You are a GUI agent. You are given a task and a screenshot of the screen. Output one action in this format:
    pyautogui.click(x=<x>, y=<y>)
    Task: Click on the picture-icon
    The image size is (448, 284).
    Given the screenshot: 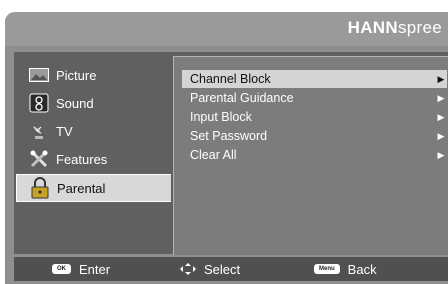 What is the action you would take?
    pyautogui.click(x=39, y=75)
    